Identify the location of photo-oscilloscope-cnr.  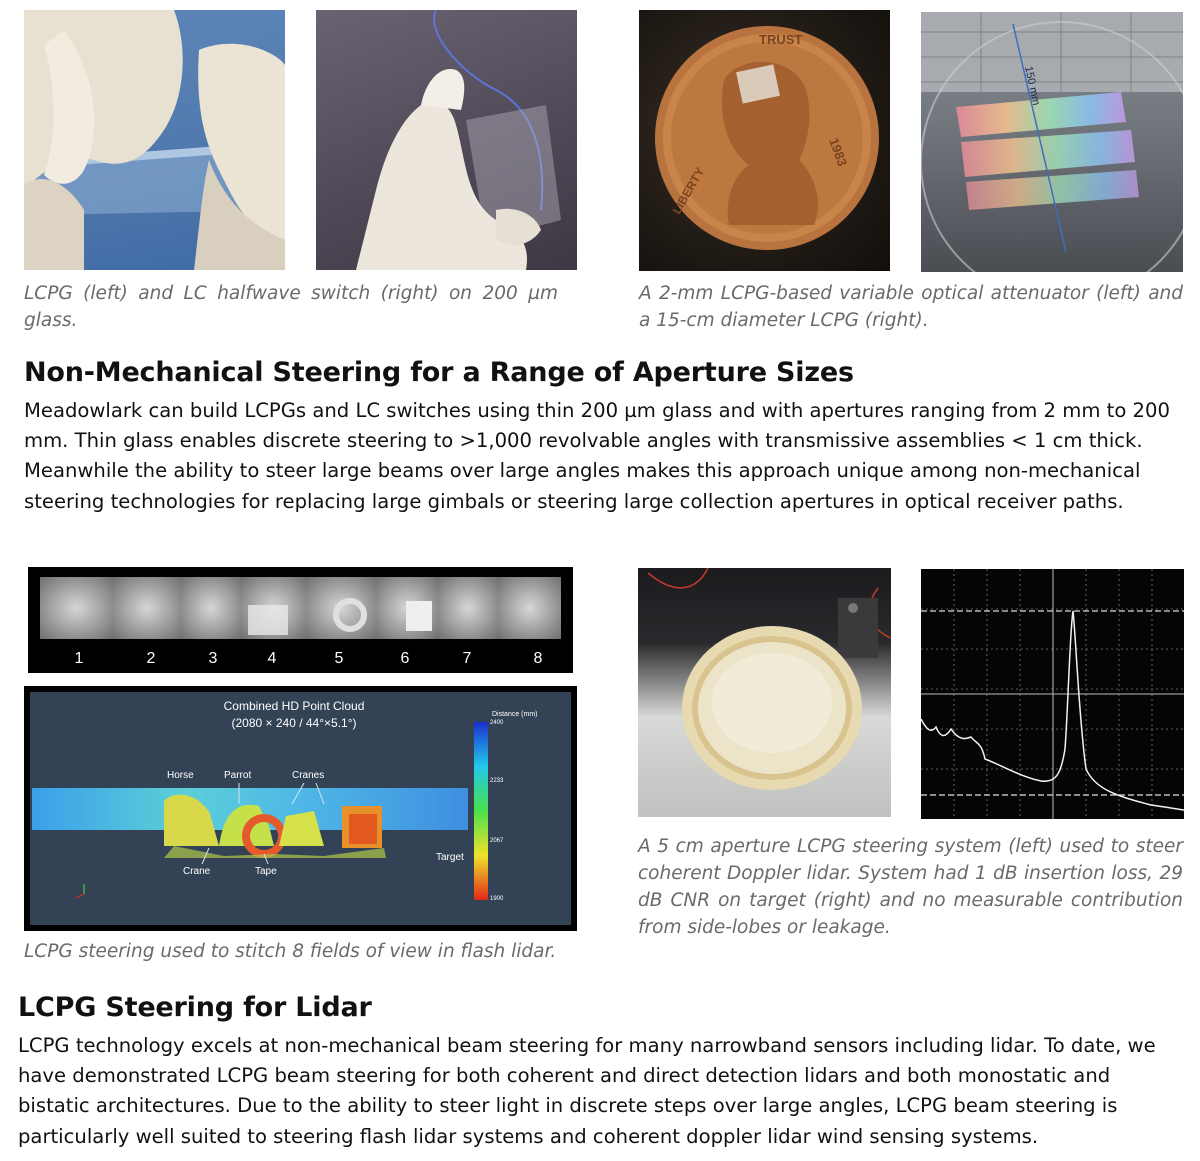
(1052, 694).